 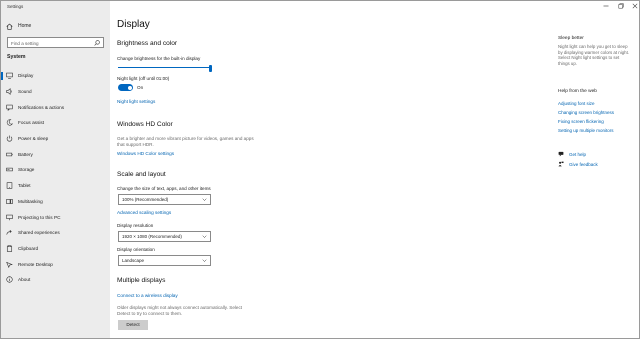 I want to click on resolution-label: Display resolution, so click(x=135, y=225).